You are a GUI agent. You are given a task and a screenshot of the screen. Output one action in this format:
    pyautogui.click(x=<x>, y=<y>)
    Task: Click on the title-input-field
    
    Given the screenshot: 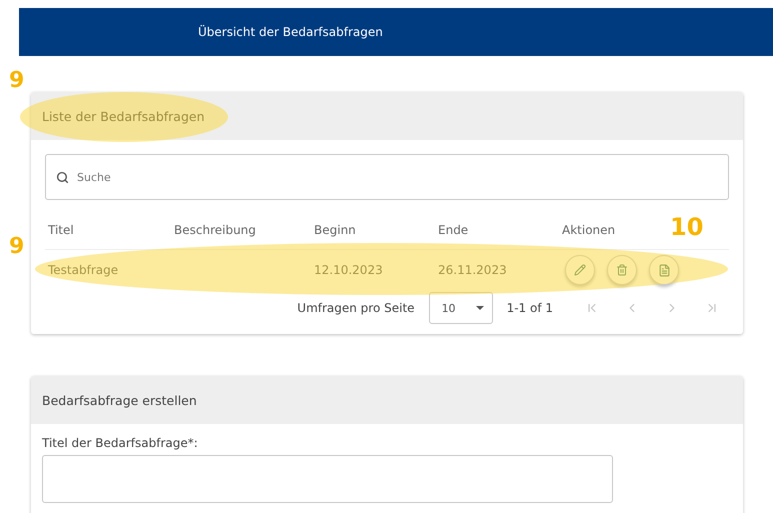 What is the action you would take?
    pyautogui.click(x=327, y=479)
    